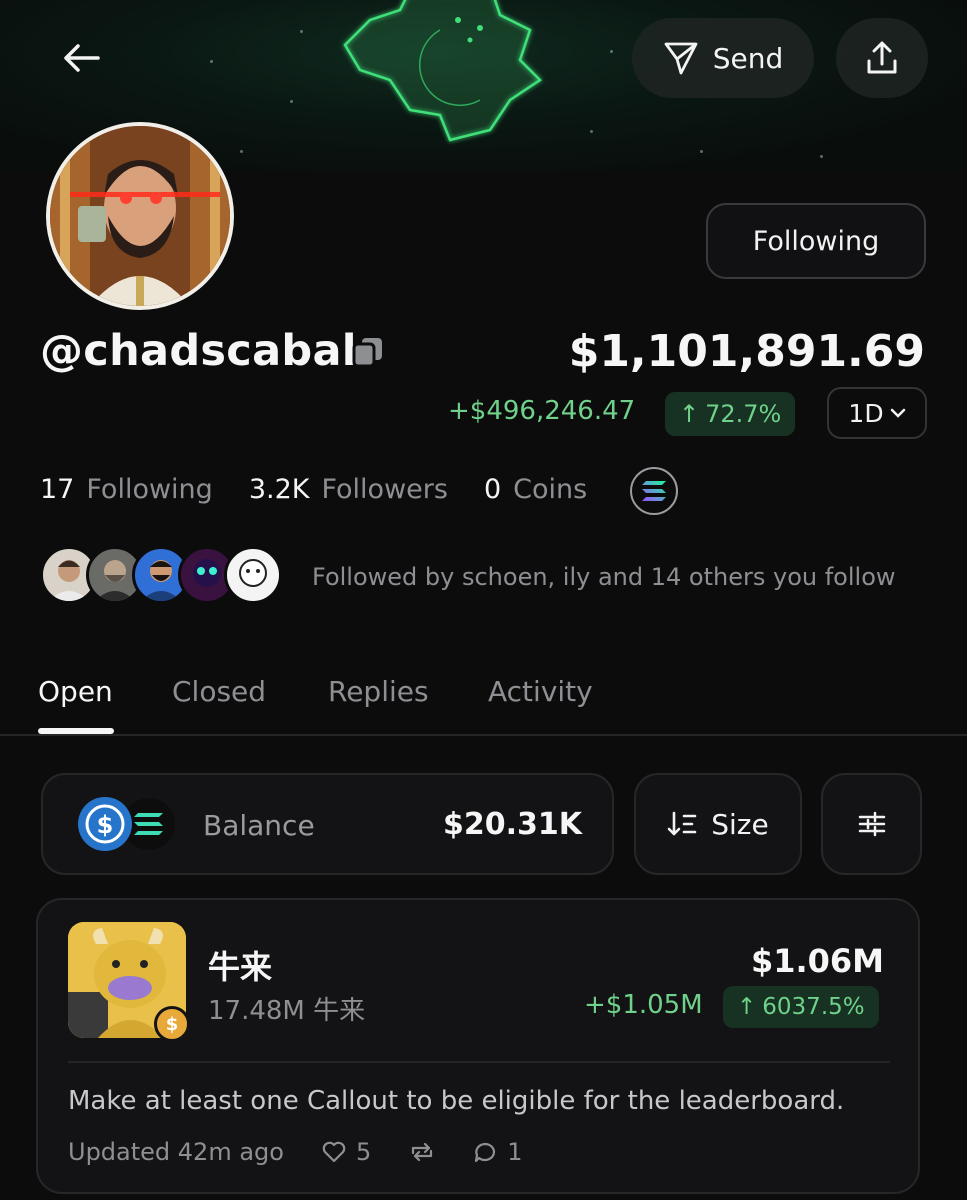 Image resolution: width=967 pixels, height=1200 pixels. Describe the element at coordinates (643, 1005) in the screenshot. I see `token-pnl: +$1.05M` at that location.